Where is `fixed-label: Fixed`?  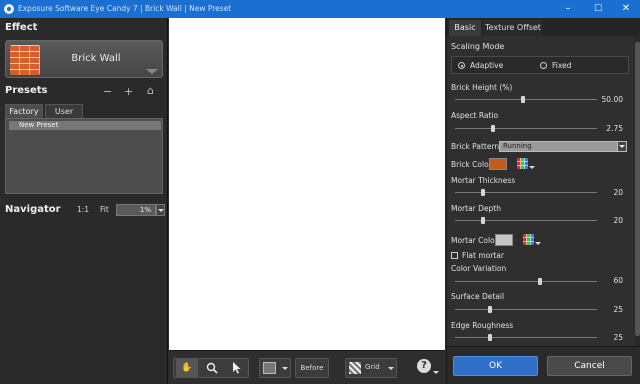 fixed-label: Fixed is located at coordinates (562, 65).